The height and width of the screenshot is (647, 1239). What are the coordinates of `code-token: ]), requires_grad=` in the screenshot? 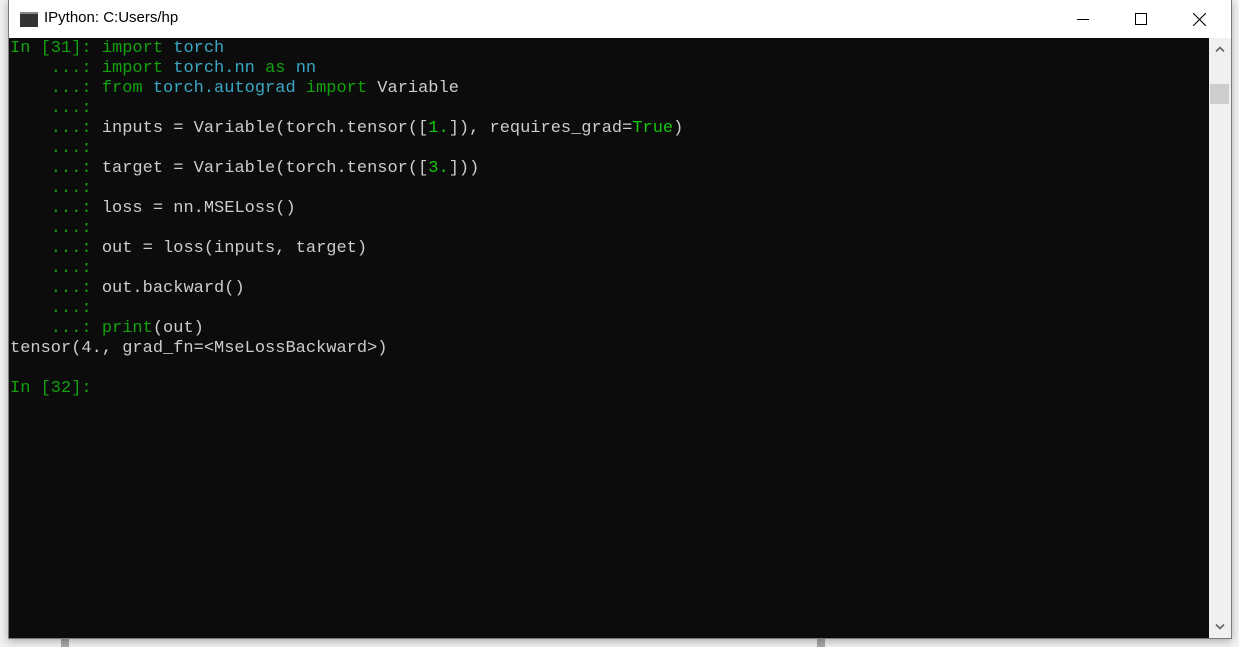 It's located at (540, 128).